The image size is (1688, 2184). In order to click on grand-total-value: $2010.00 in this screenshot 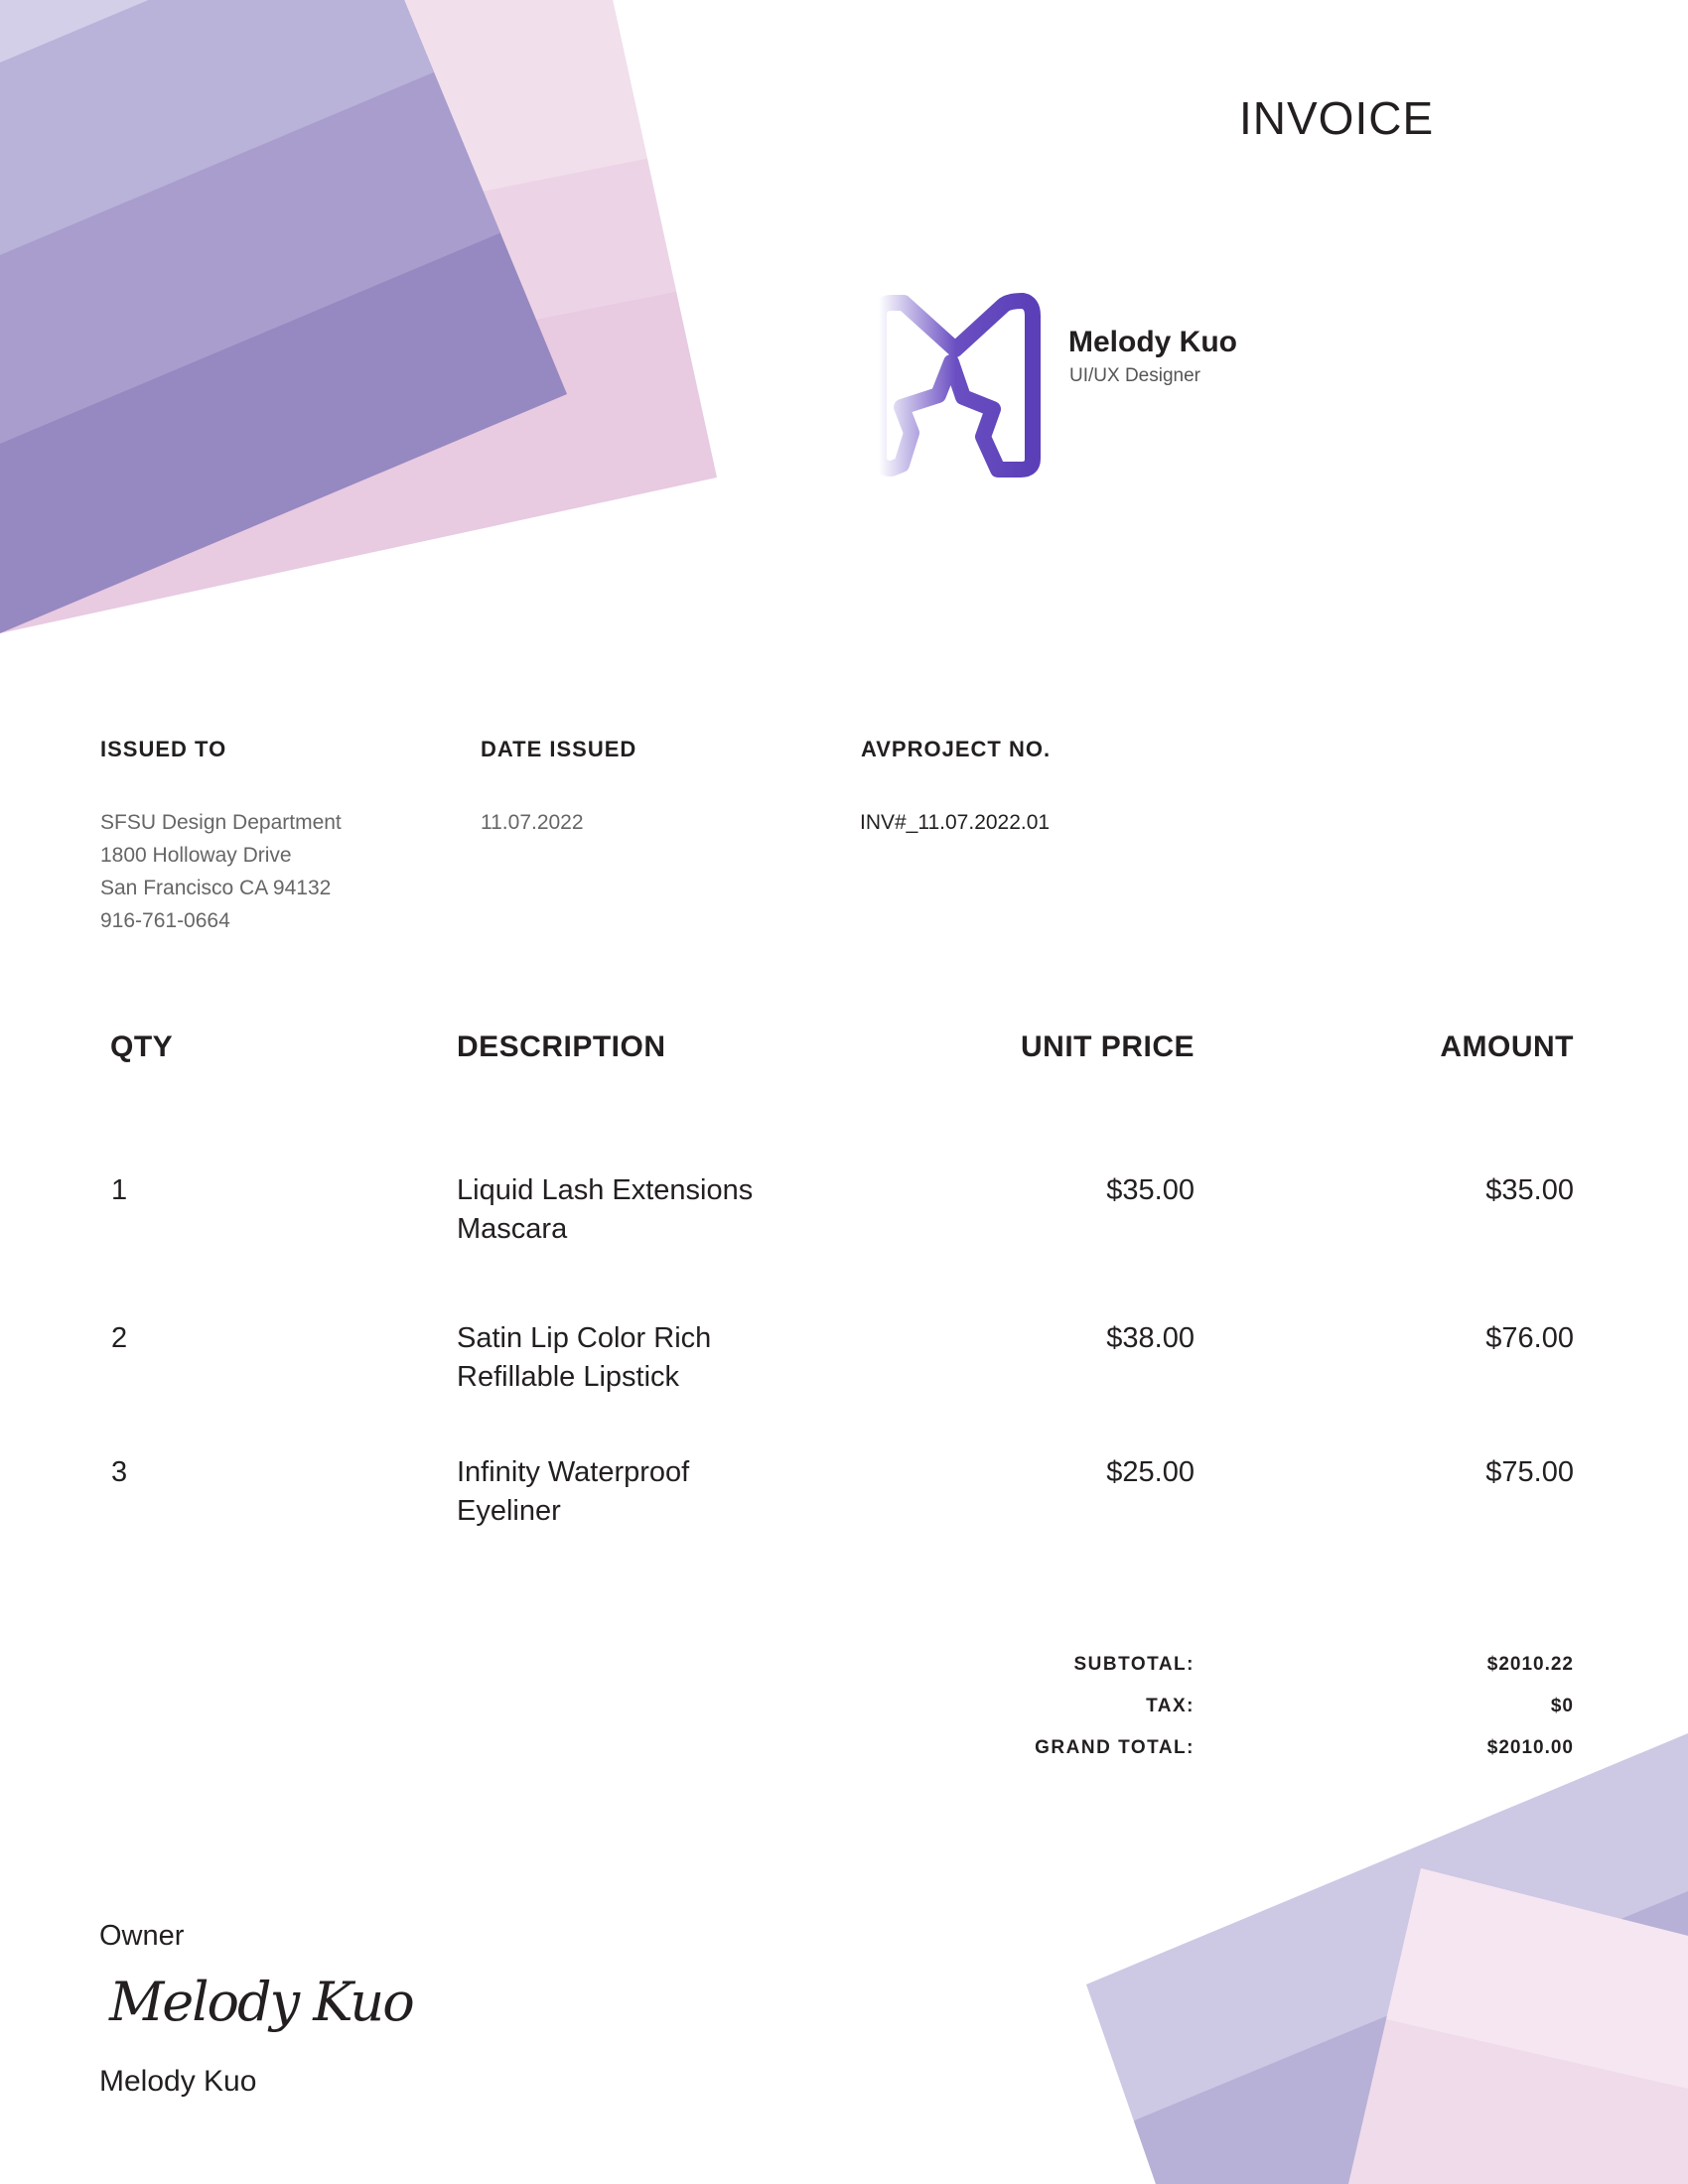, I will do `click(1530, 1747)`.